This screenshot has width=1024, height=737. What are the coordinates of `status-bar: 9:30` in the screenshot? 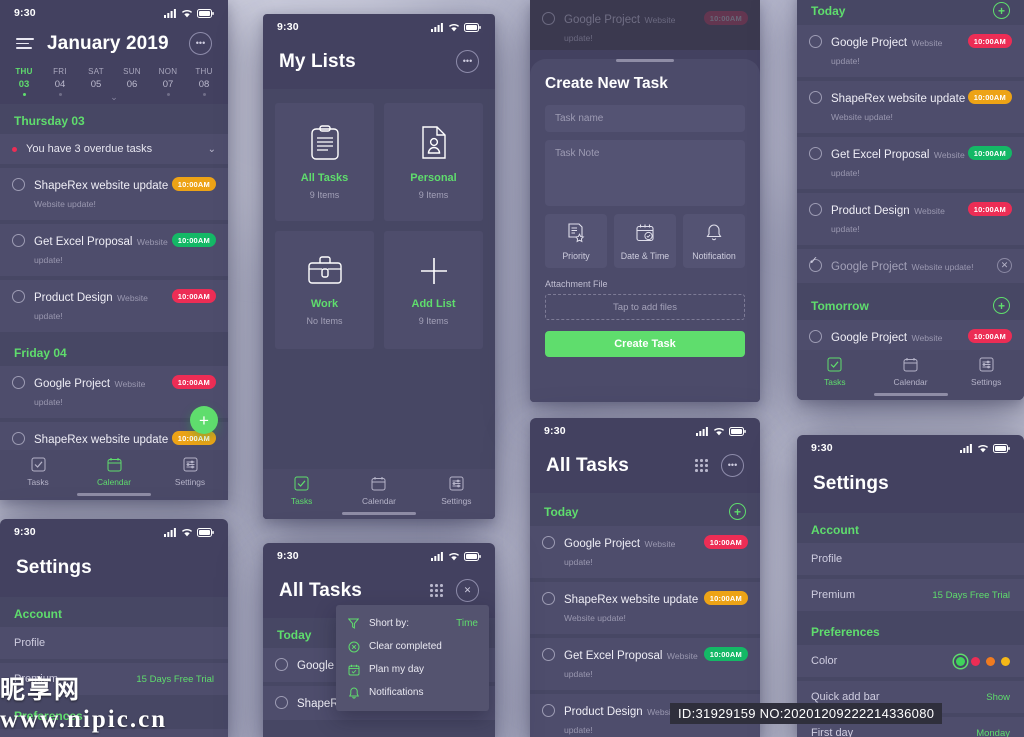 It's located at (114, 13).